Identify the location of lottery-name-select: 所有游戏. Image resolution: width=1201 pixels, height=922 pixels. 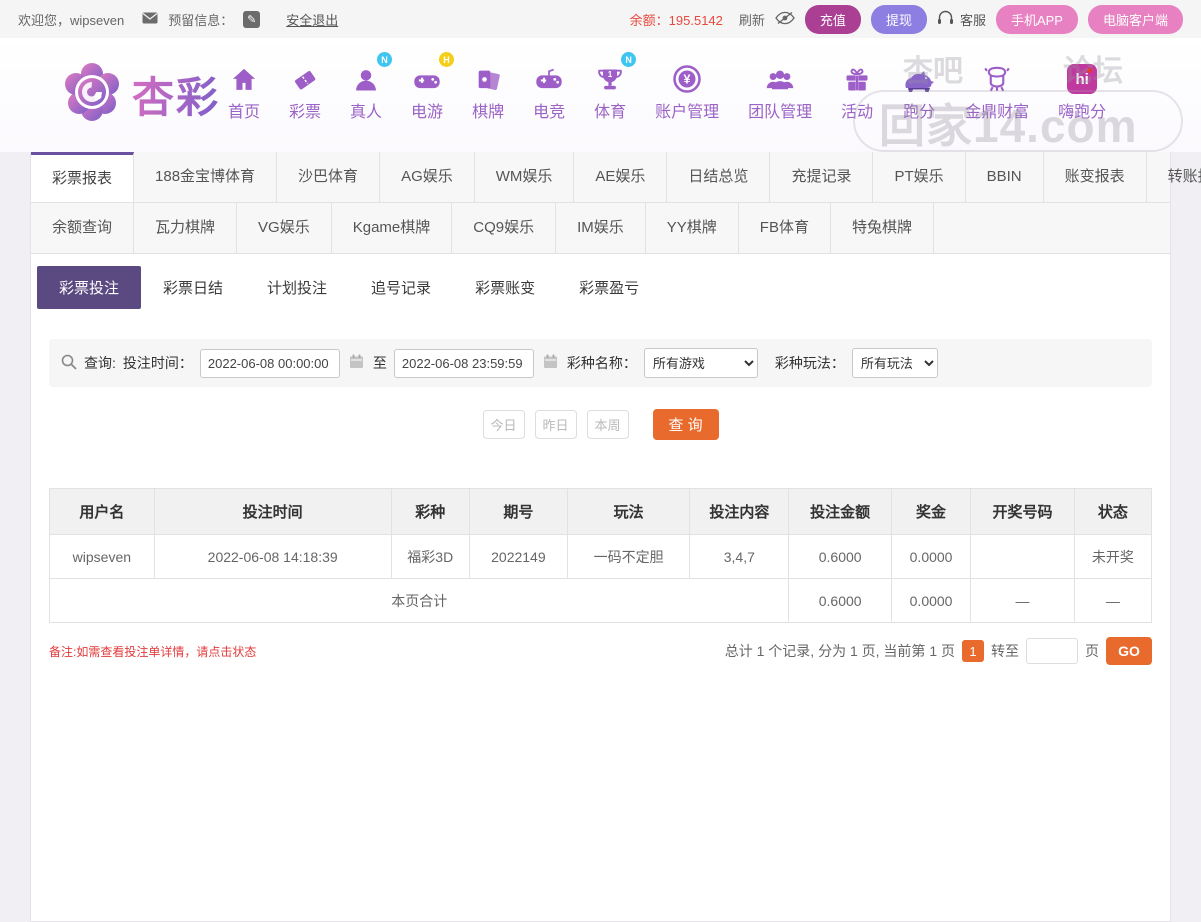
(700, 363).